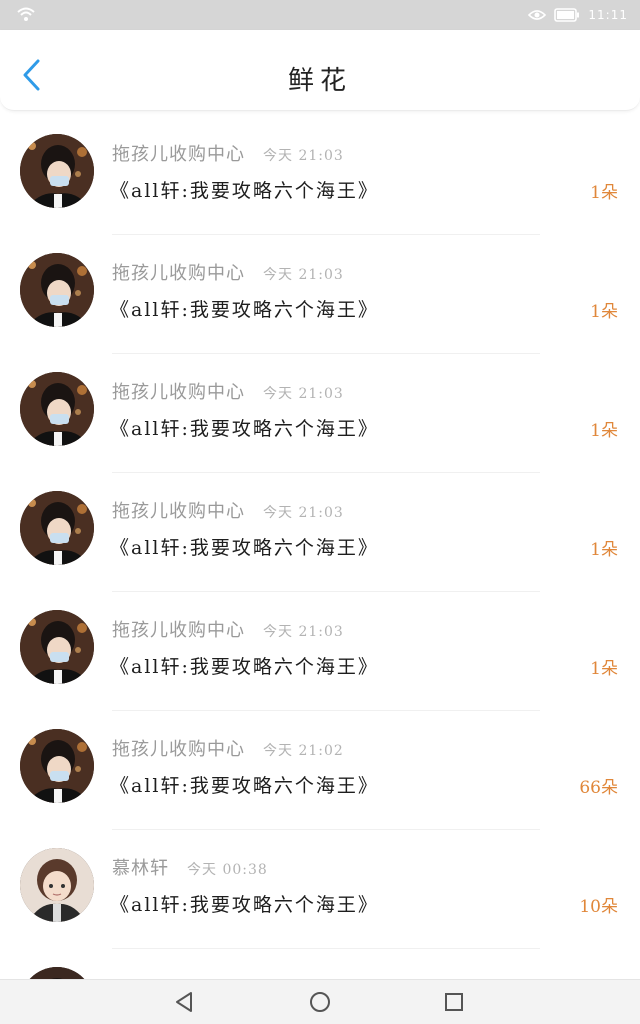 The height and width of the screenshot is (1024, 640). I want to click on recents-square-icon, so click(454, 1002).